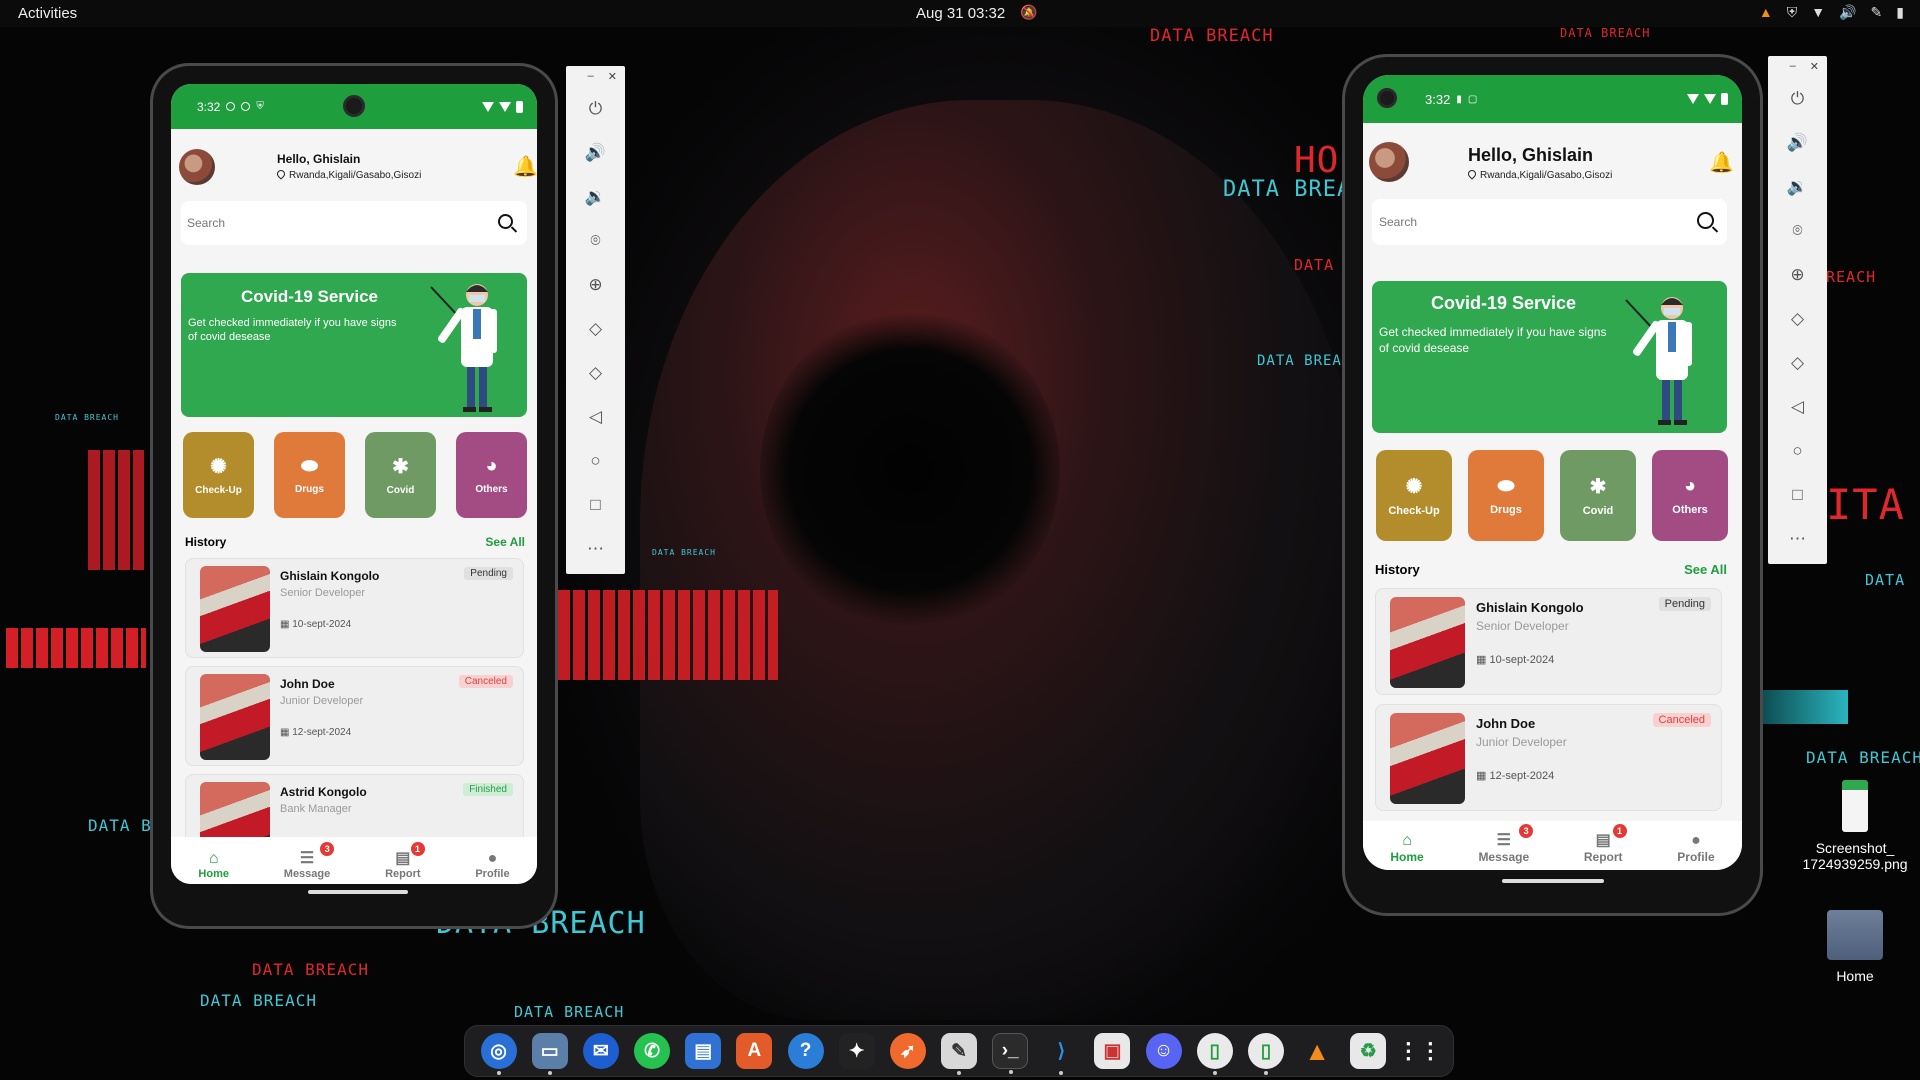 The height and width of the screenshot is (1080, 1920). I want to click on thunderbird-icon: ✉, so click(600, 1051).